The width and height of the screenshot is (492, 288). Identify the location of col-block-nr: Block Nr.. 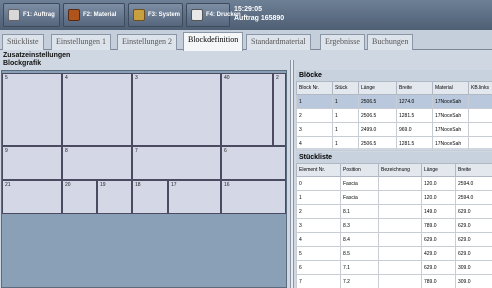
(314, 88).